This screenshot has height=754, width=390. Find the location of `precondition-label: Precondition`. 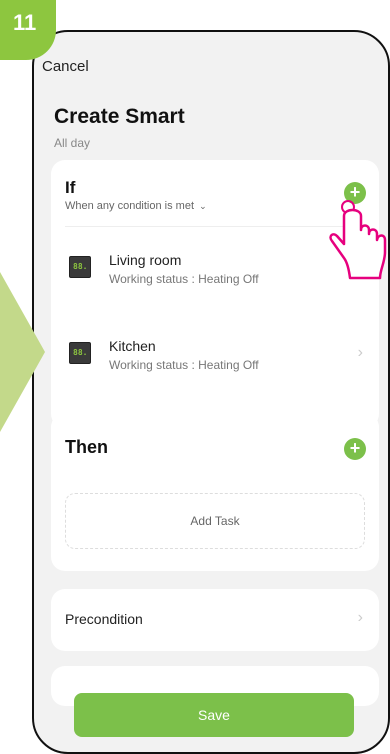

precondition-label: Precondition is located at coordinates (104, 619).